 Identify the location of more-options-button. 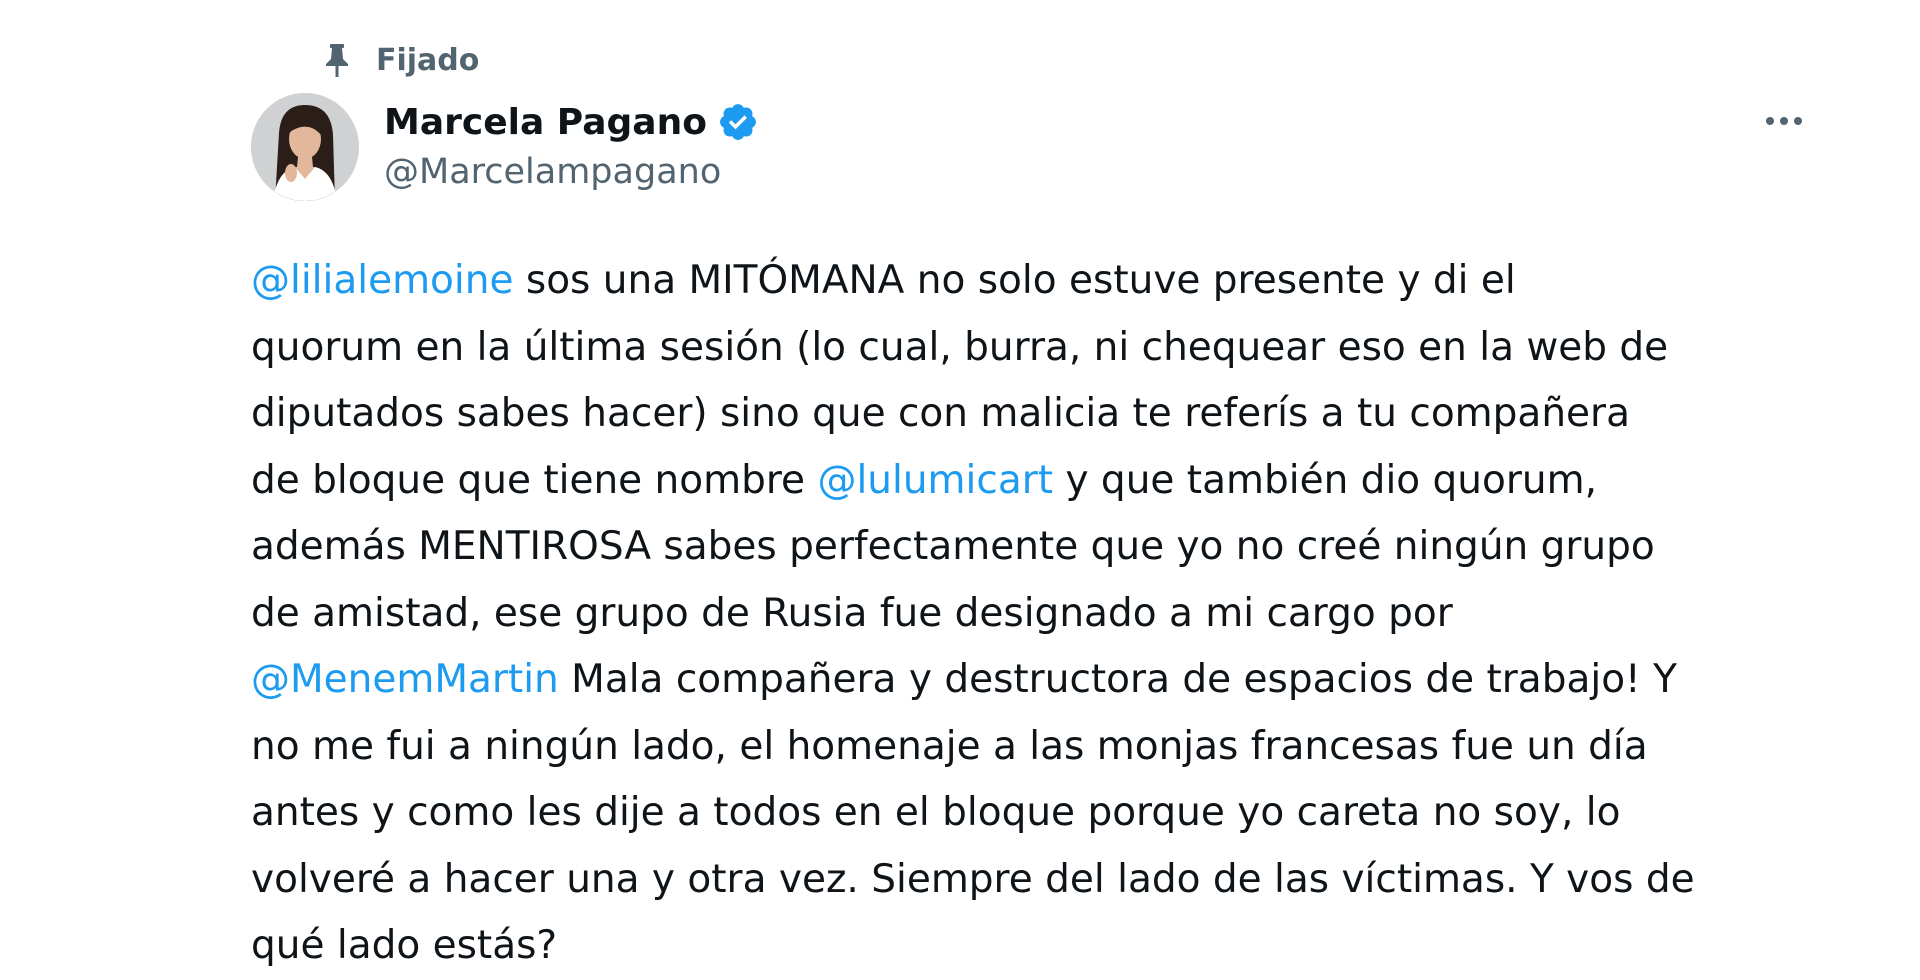
(1784, 121).